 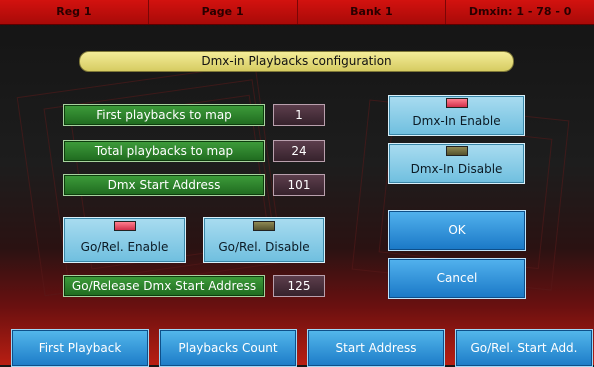 What do you see at coordinates (299, 185) in the screenshot?
I see `dmx-start-address-value: 101` at bounding box center [299, 185].